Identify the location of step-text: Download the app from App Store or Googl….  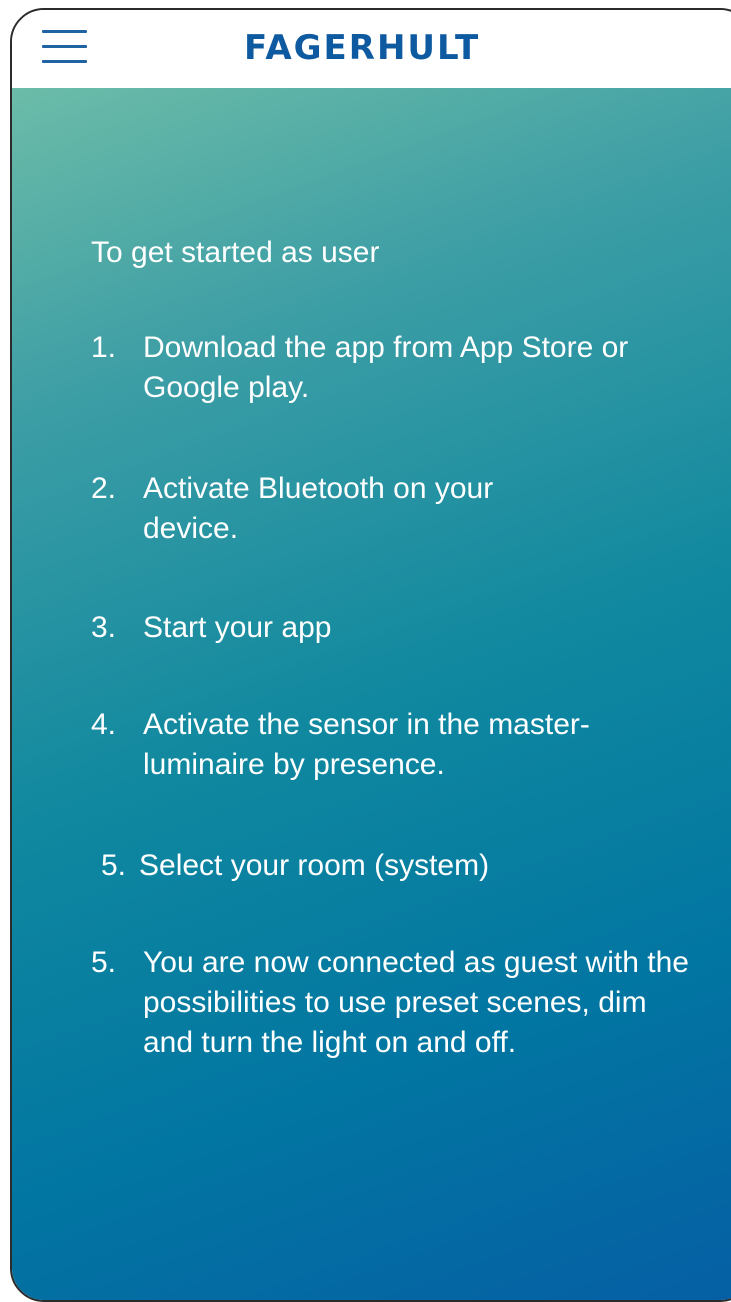
(386, 367).